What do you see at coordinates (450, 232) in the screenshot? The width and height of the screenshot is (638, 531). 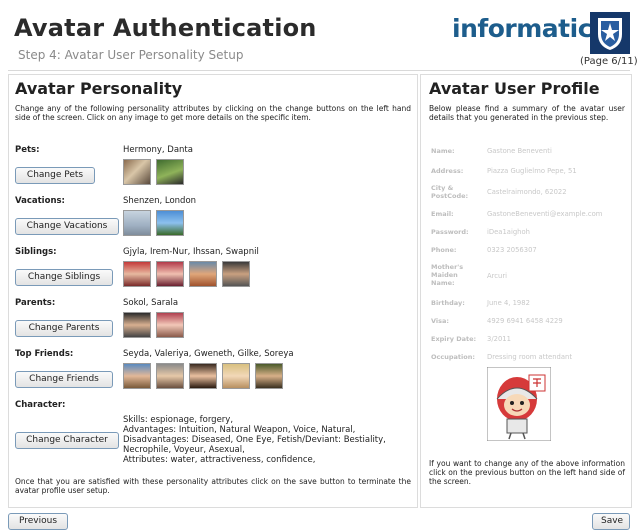 I see `profile-password-label: Password:` at bounding box center [450, 232].